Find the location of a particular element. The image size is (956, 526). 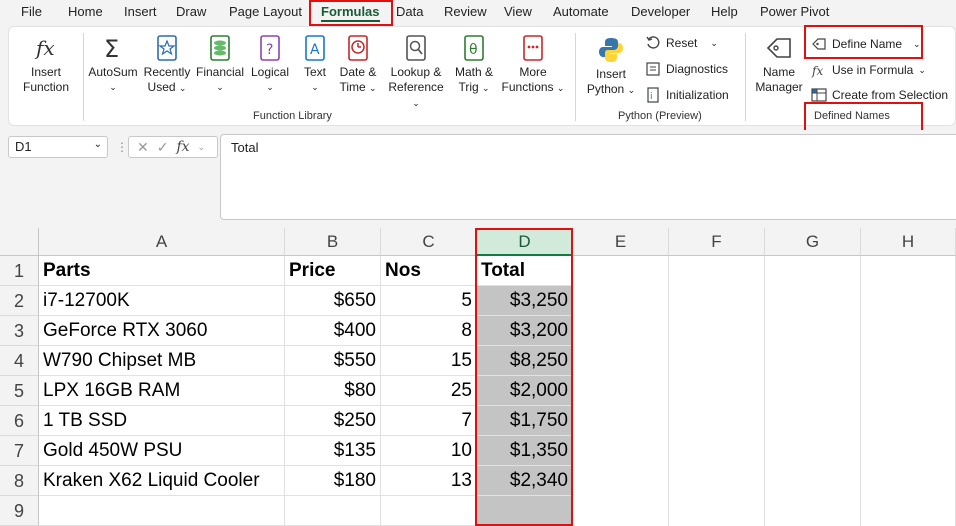

tab-file: File is located at coordinates (31, 11).